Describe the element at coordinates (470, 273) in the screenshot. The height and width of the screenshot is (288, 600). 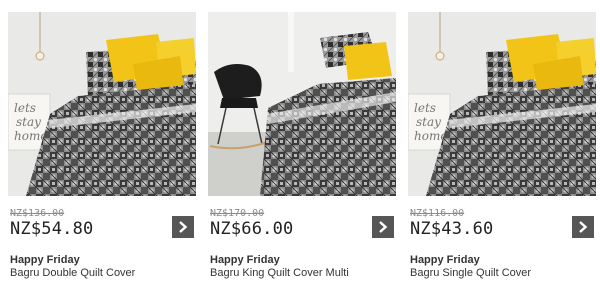
I see `product-name: Bagru Single Quilt Cover` at that location.